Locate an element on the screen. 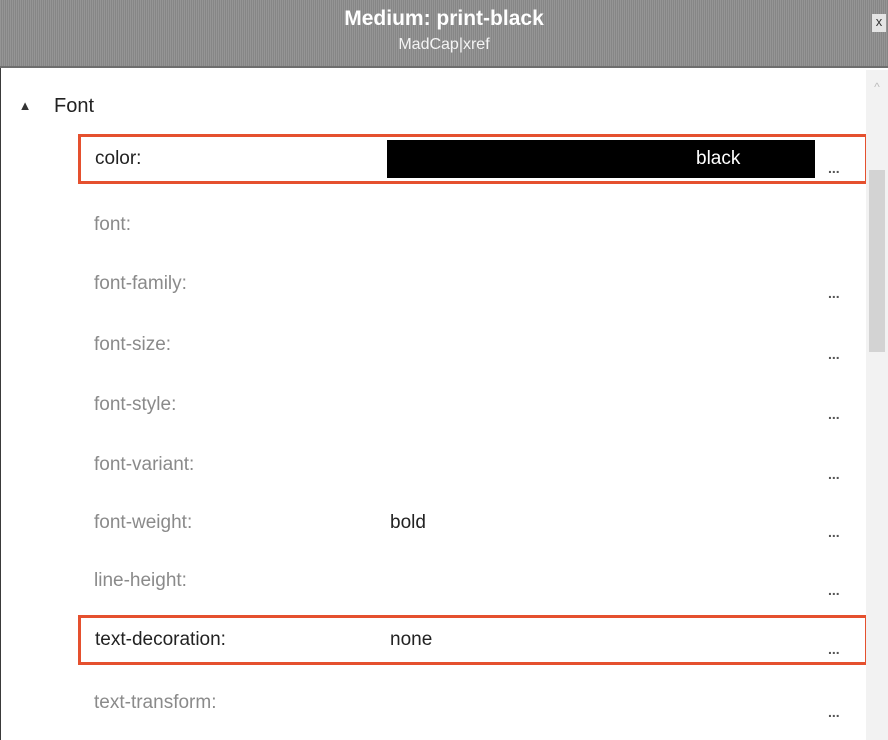  collapse-triangle-icon: ▲ is located at coordinates (25, 106).